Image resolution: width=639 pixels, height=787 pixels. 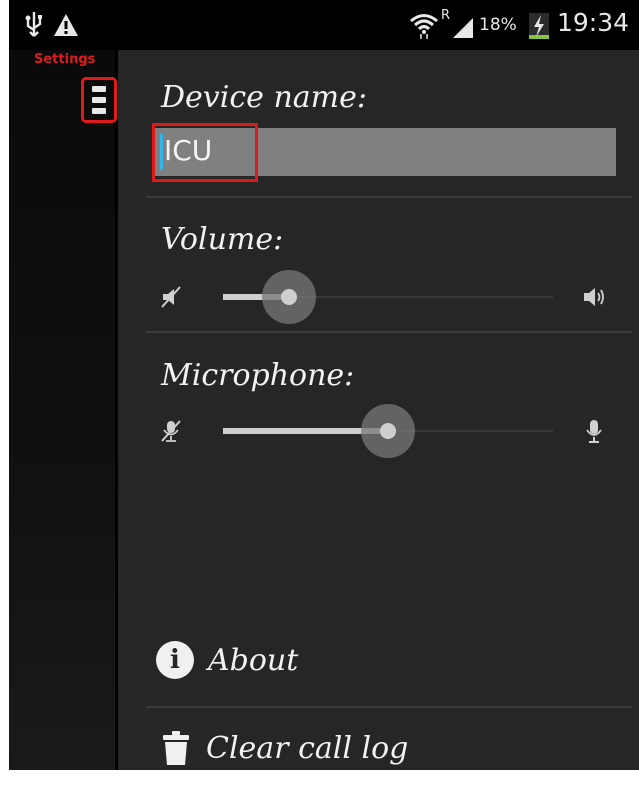 I want to click on warning-icon, so click(x=66, y=25).